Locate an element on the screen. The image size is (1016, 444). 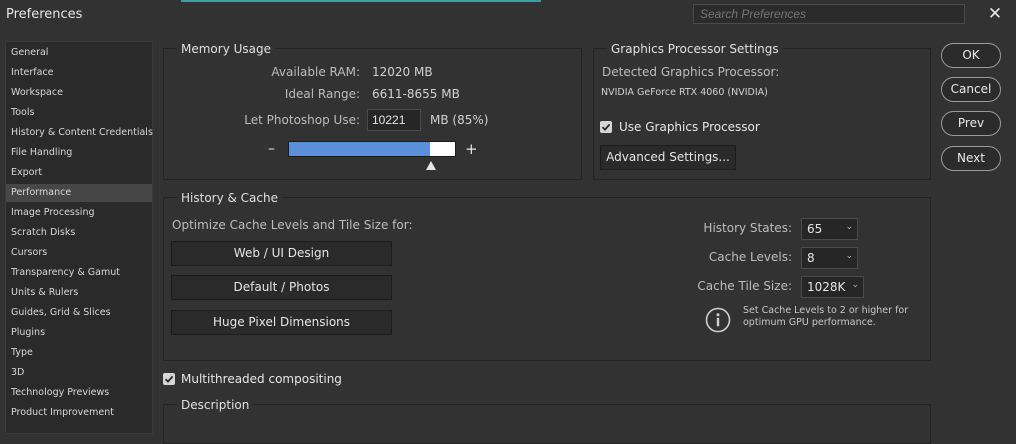
sidebar-item-transparency-gamut: Transparency & Gamut is located at coordinates (79, 273).